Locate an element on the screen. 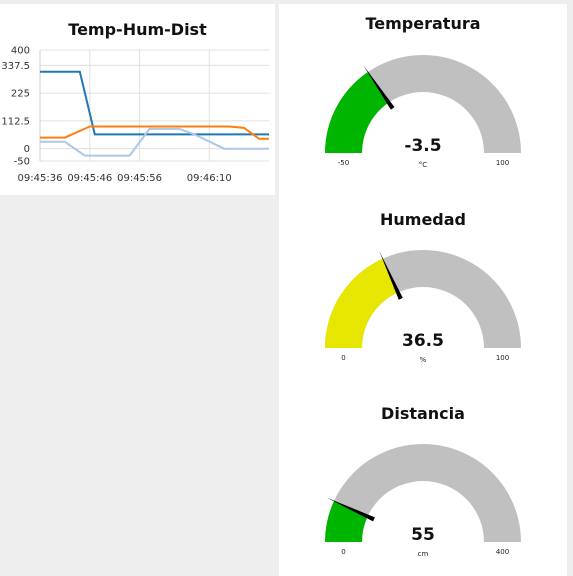 The image size is (573, 576). gauge-min-humedad: 0 is located at coordinates (343, 358).